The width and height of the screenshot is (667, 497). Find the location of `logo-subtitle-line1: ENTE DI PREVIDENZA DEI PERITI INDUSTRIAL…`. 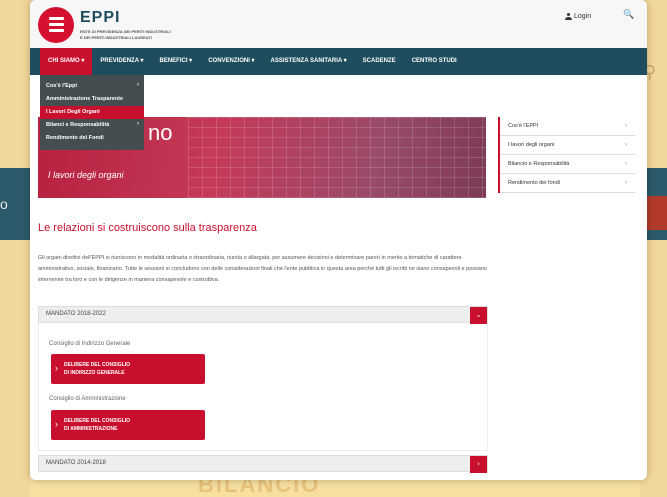

logo-subtitle-line1: ENTE DI PREVIDENZA DEI PERITI INDUSTRIAL… is located at coordinates (125, 31).